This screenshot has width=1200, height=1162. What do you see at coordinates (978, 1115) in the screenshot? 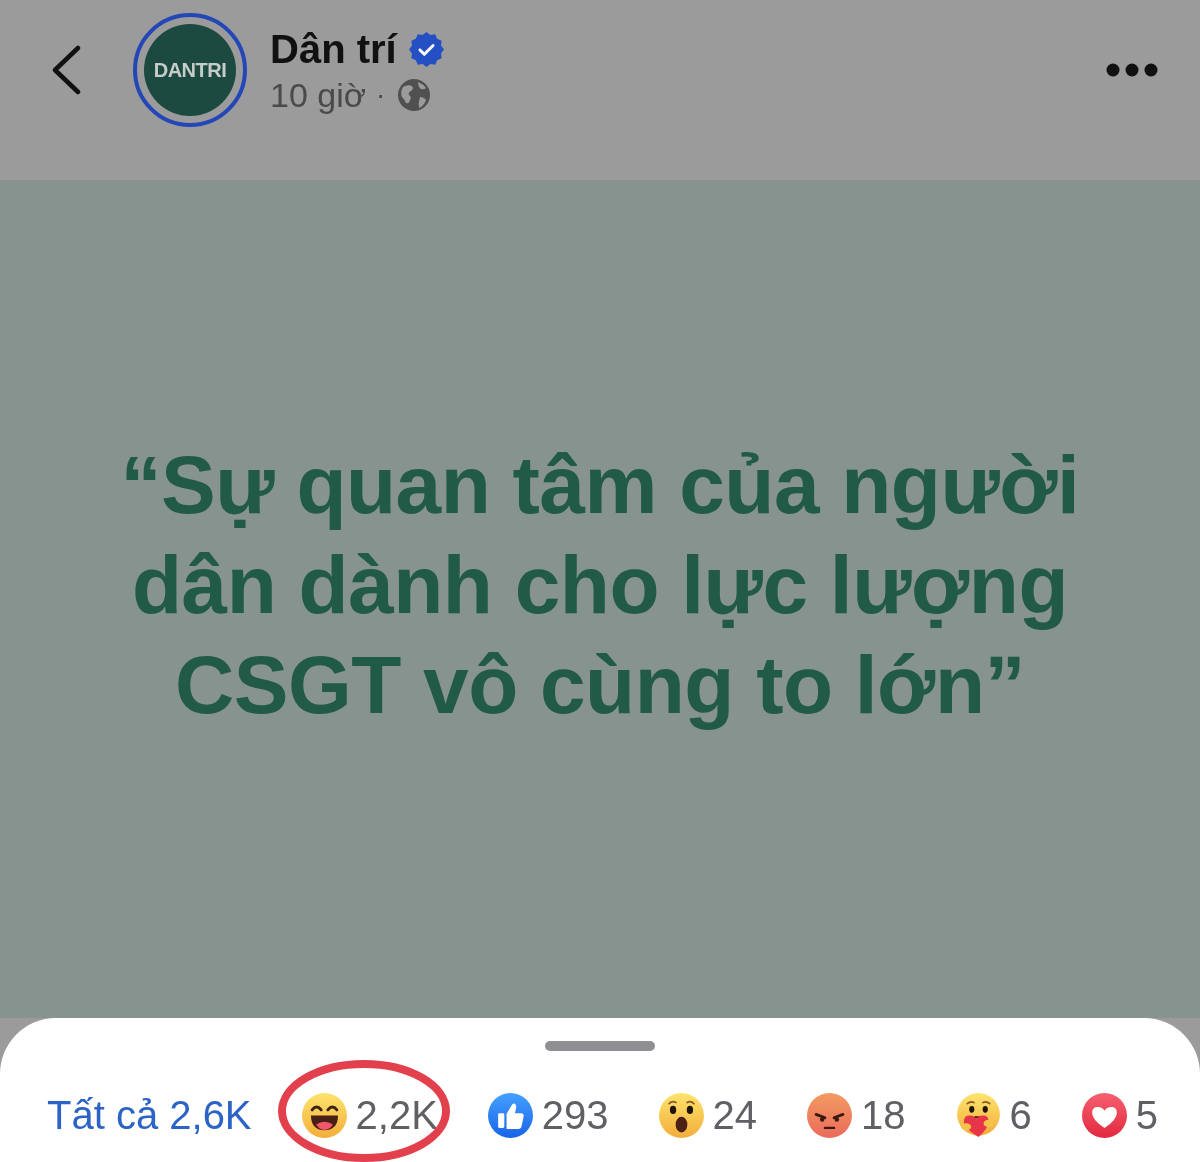
I see `hugging-heart-face-icon` at bounding box center [978, 1115].